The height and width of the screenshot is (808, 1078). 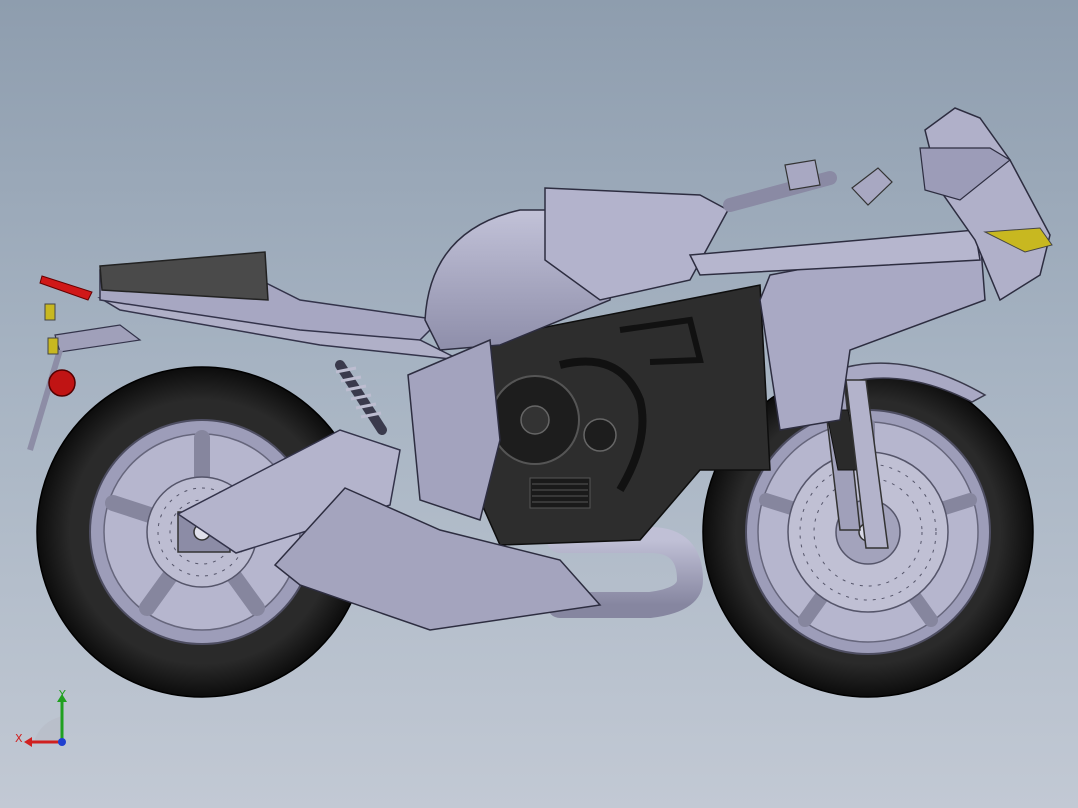 What do you see at coordinates (53, 346) in the screenshot?
I see `indicator-rear-lower` at bounding box center [53, 346].